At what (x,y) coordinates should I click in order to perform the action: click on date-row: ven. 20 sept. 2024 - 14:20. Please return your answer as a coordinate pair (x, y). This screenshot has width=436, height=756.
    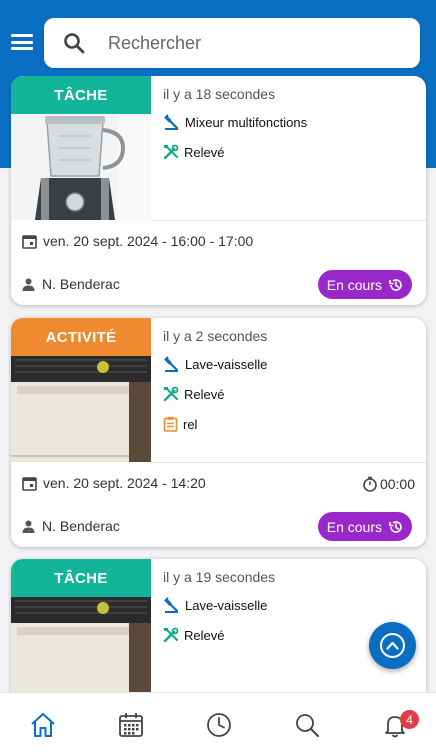
    Looking at the image, I should click on (114, 483).